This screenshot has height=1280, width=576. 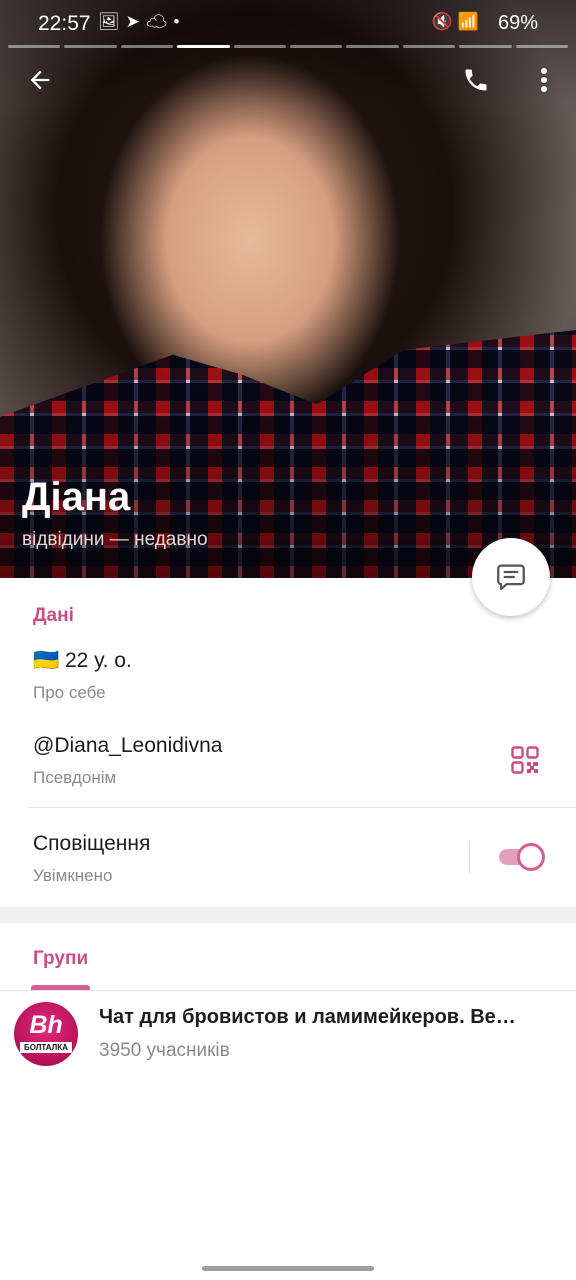 I want to click on image-icon: 🖼, so click(x=112, y=21).